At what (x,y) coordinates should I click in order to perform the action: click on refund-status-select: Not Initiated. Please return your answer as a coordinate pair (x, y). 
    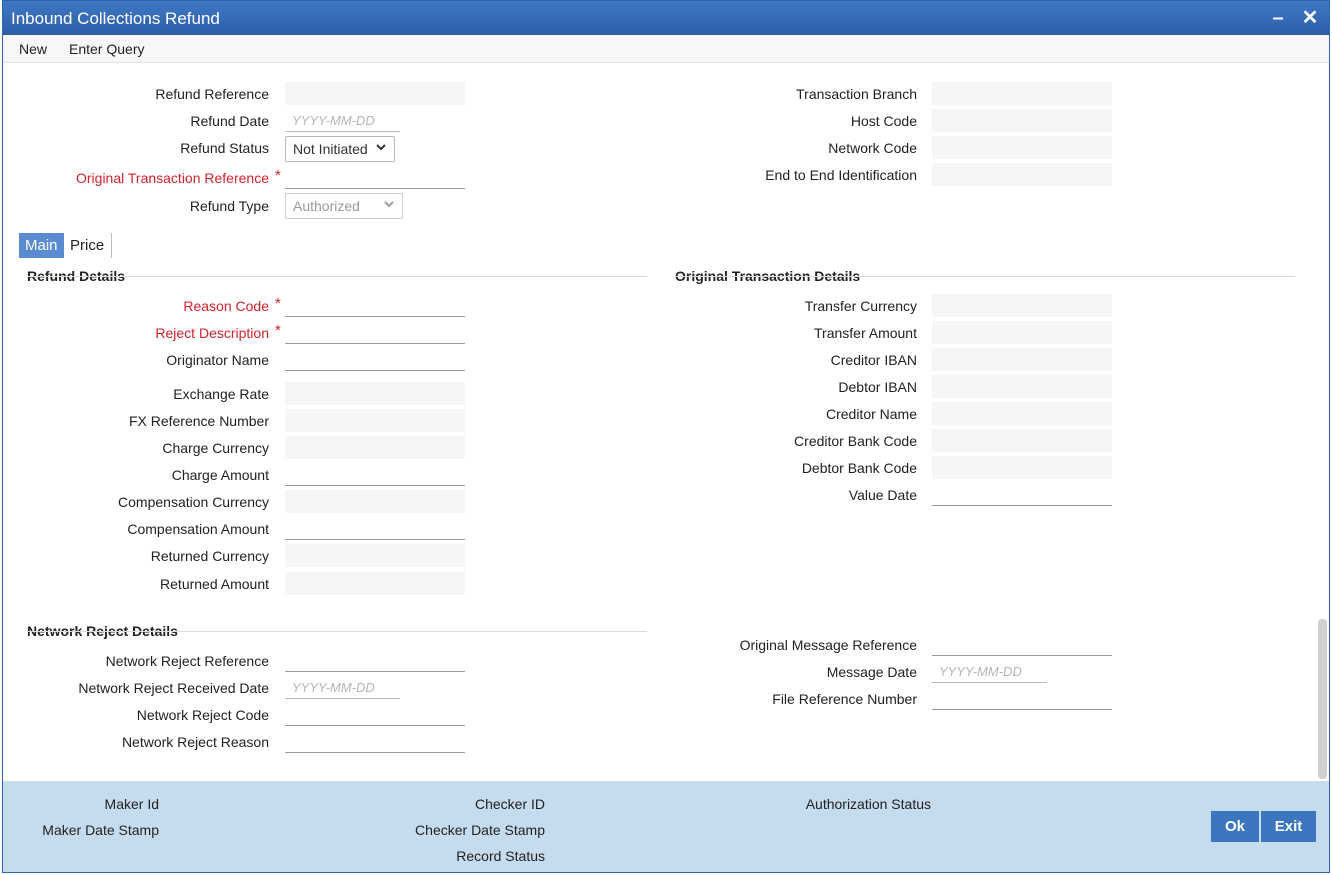
    Looking at the image, I should click on (340, 149).